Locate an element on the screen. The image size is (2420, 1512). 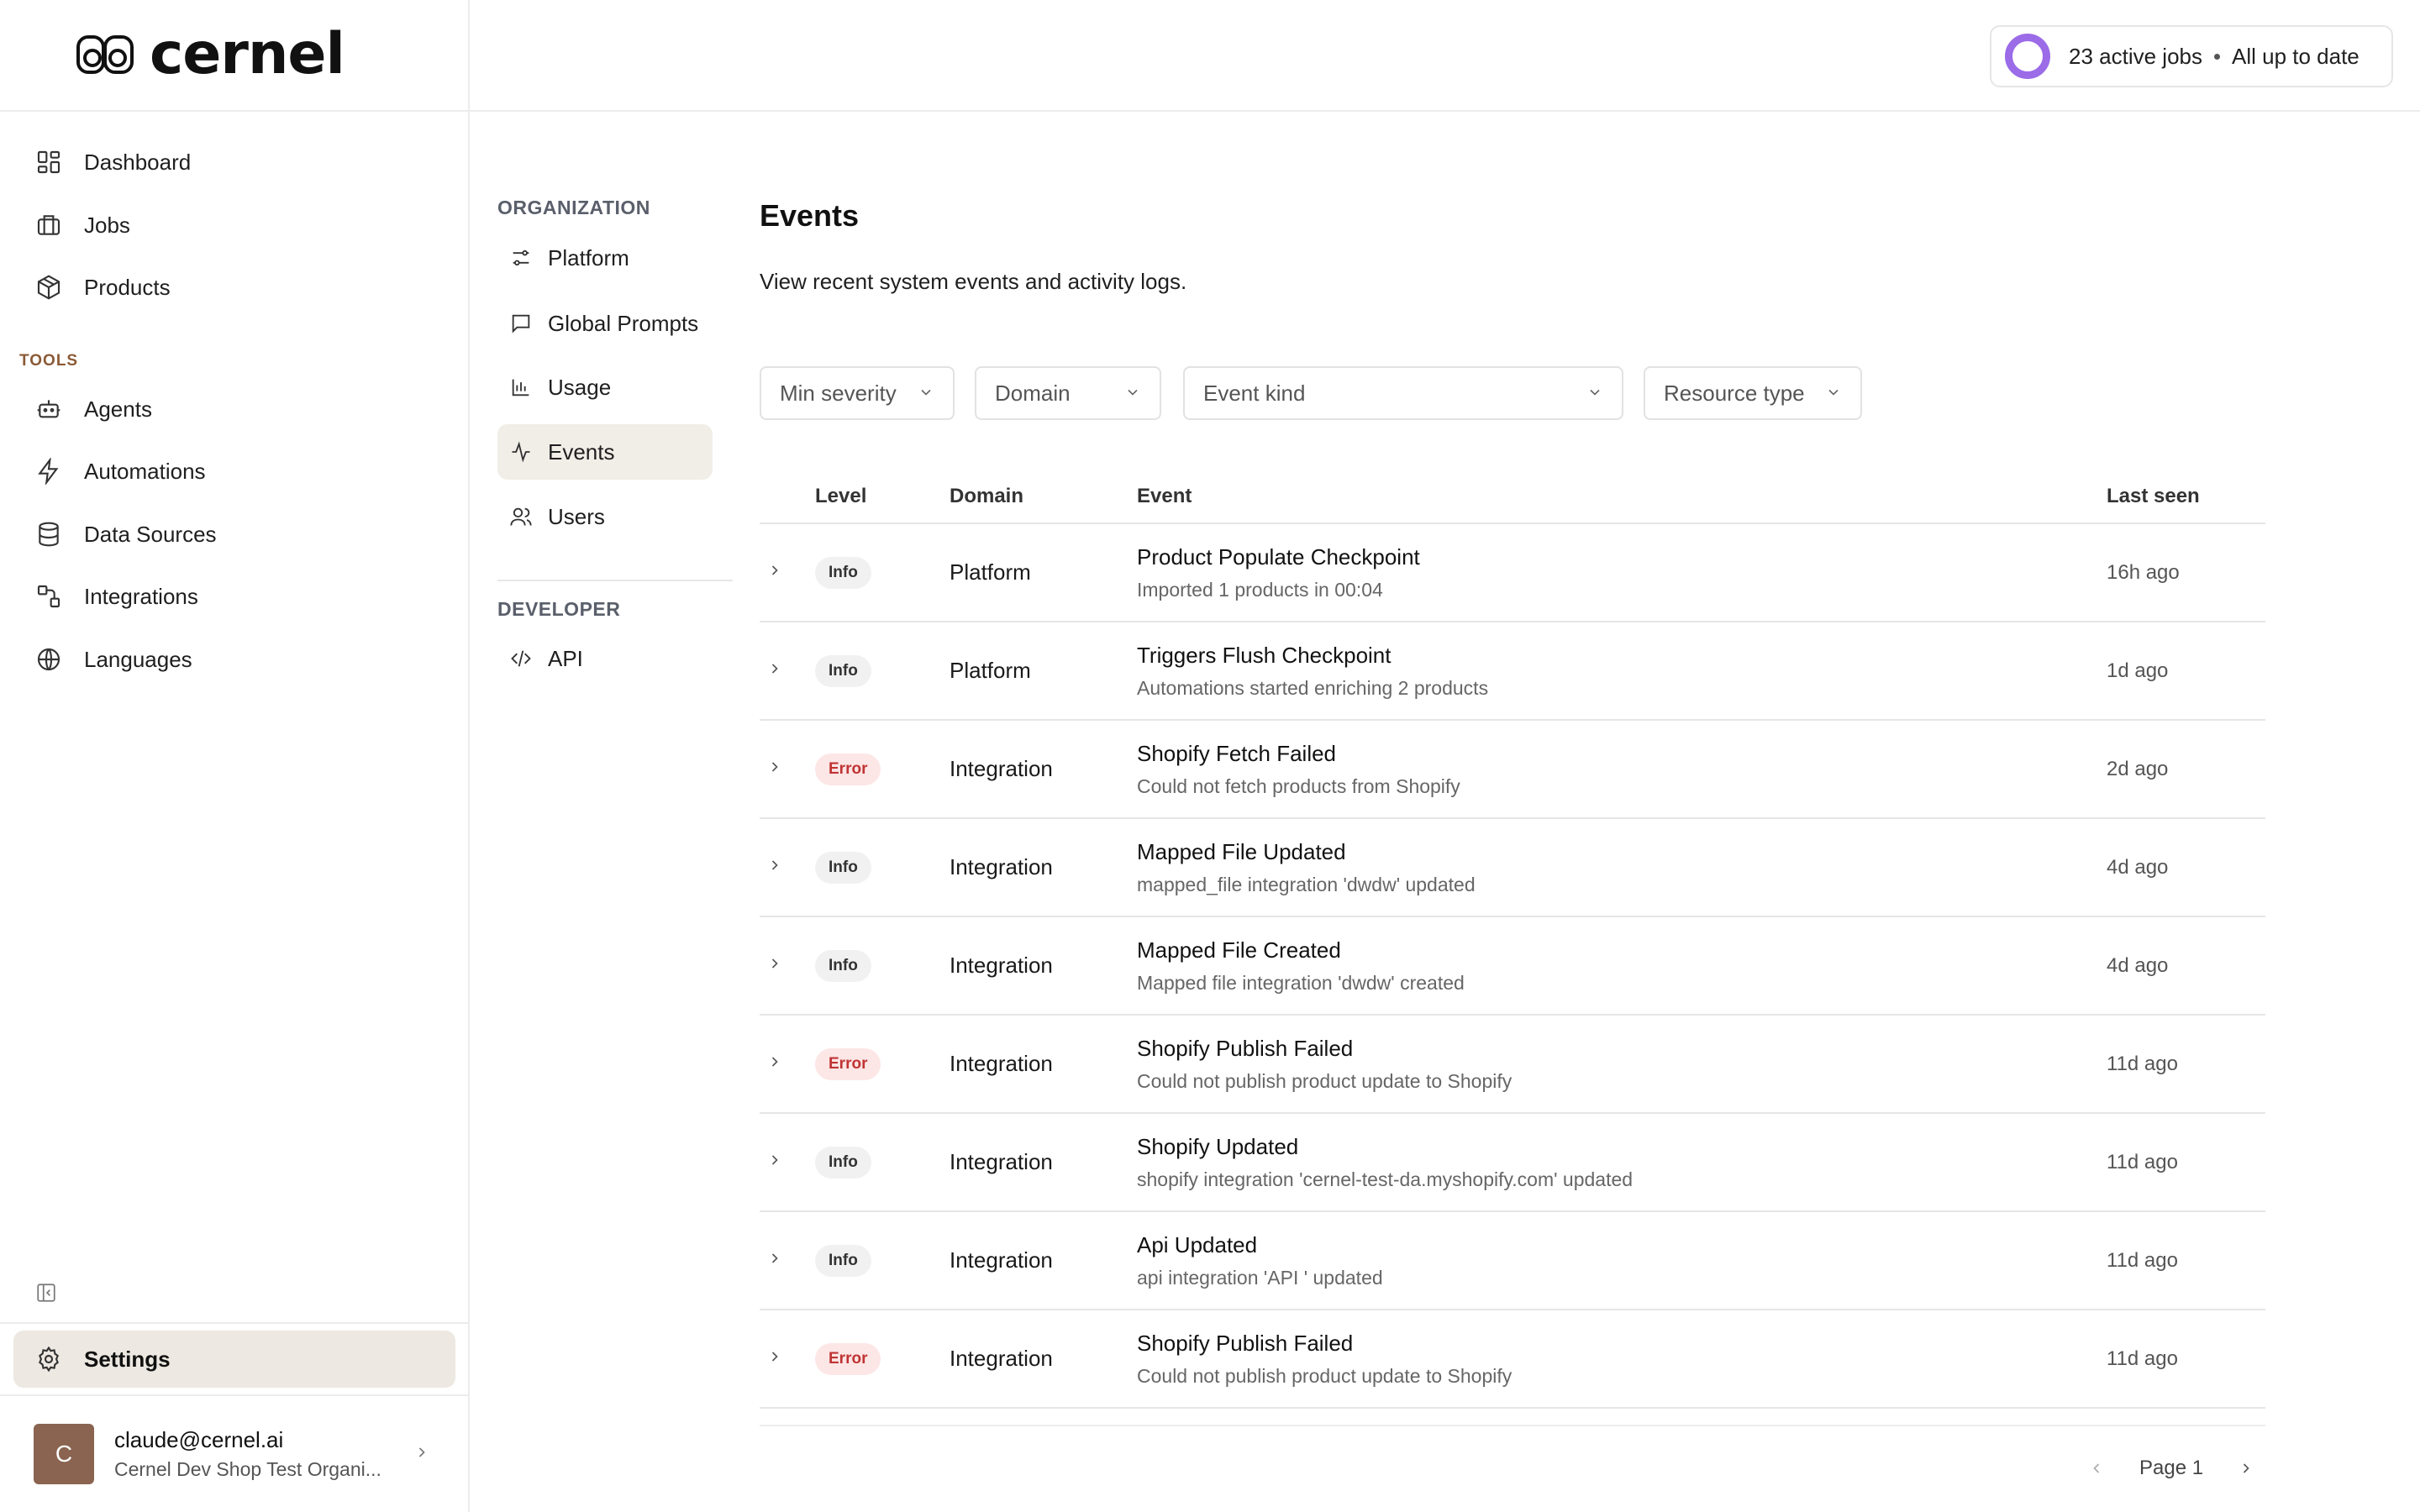
collapse-sidebar-icon is located at coordinates (46, 1292).